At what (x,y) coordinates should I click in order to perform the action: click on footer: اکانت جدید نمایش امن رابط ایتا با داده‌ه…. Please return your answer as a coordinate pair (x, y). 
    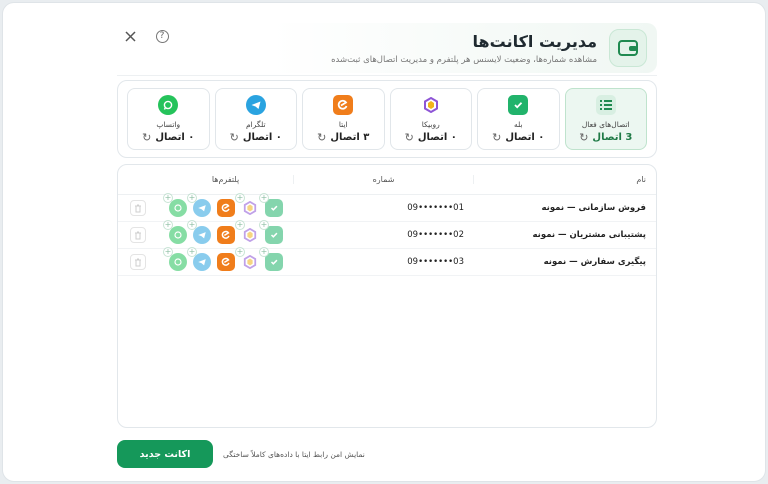
    Looking at the image, I should click on (241, 454).